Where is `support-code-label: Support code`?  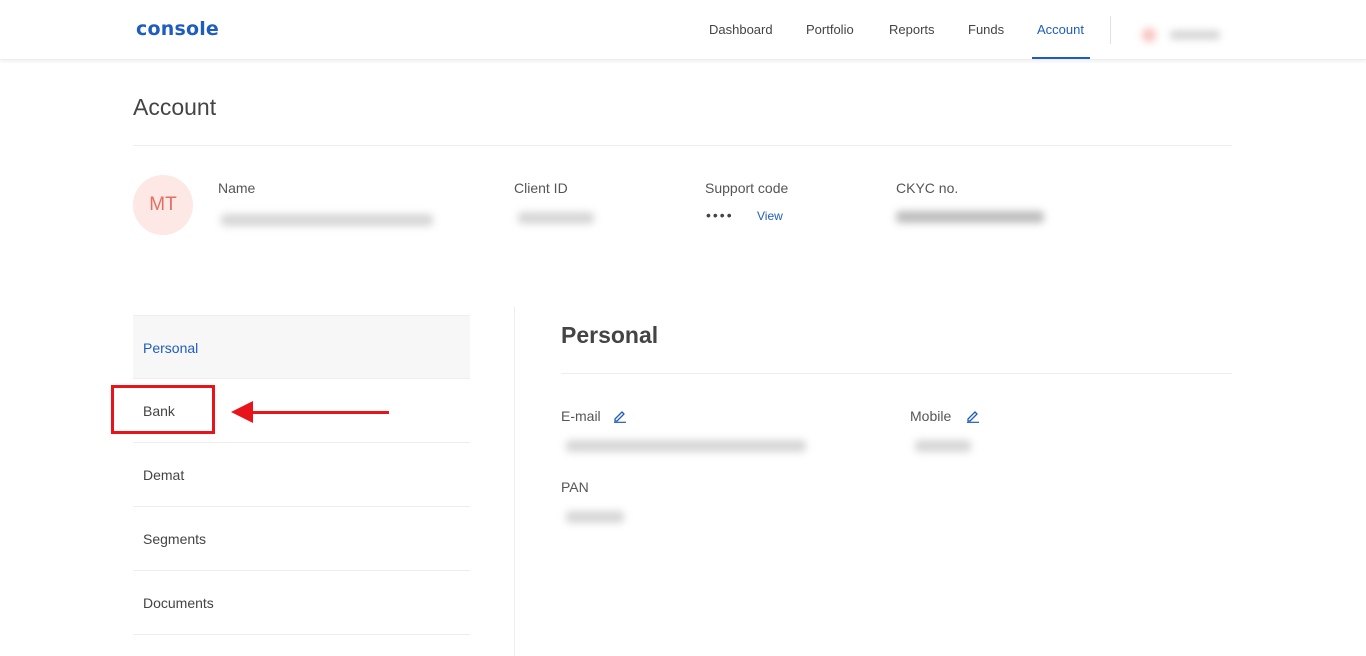 support-code-label: Support code is located at coordinates (747, 188).